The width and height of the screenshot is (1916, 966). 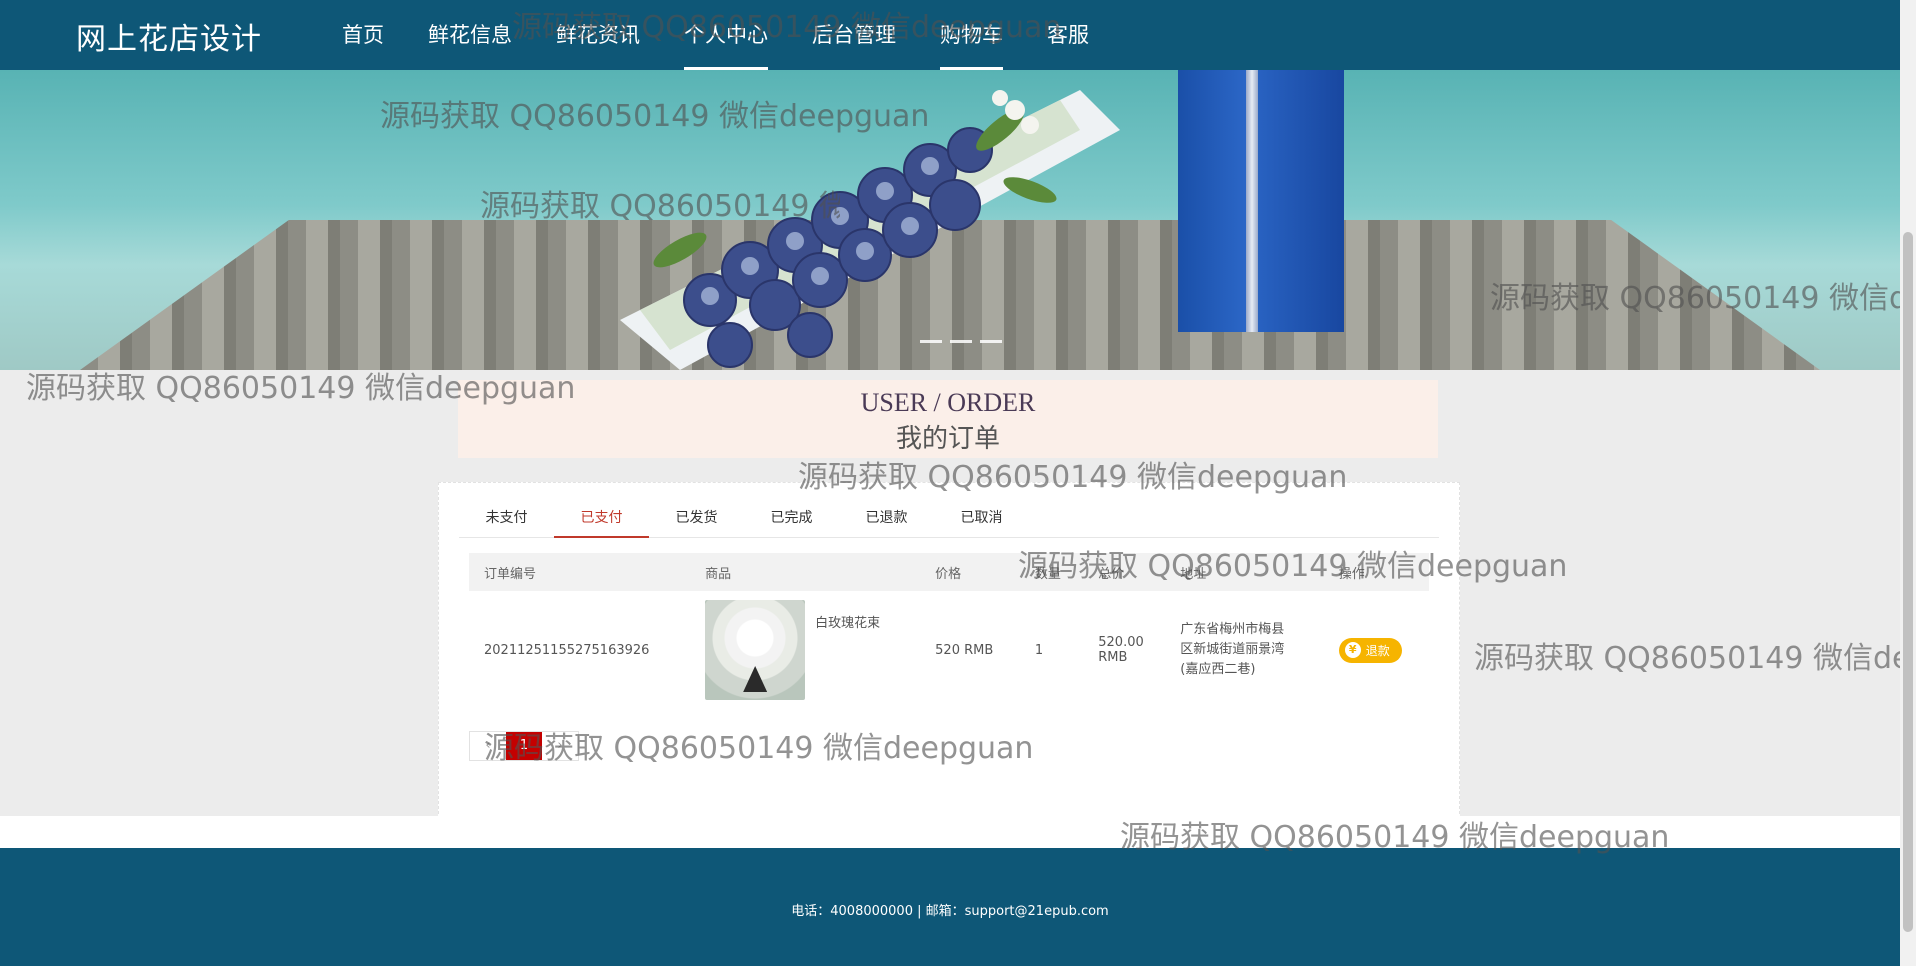 What do you see at coordinates (964, 650) in the screenshot?
I see `order-price: 520 RMB` at bounding box center [964, 650].